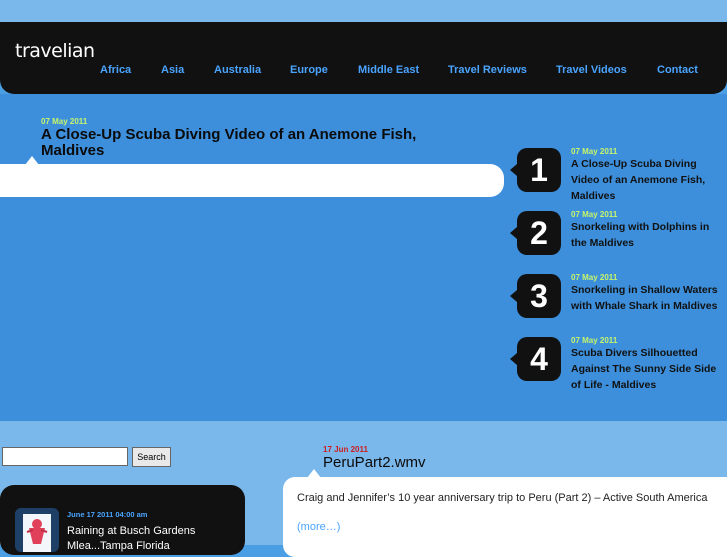 The width and height of the screenshot is (727, 557). Describe the element at coordinates (107, 514) in the screenshot. I see `recent-post-date: June 17 2011 04:00 am` at that location.